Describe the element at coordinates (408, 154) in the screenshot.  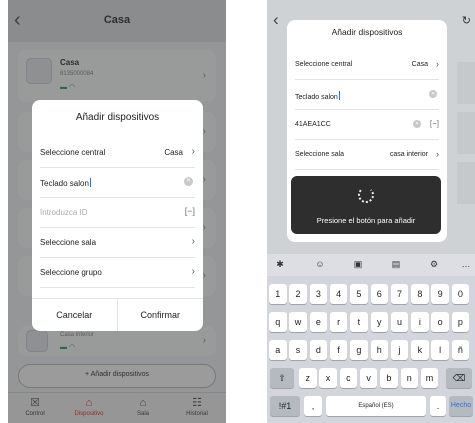
I see `select-room-value: casa interior` at that location.